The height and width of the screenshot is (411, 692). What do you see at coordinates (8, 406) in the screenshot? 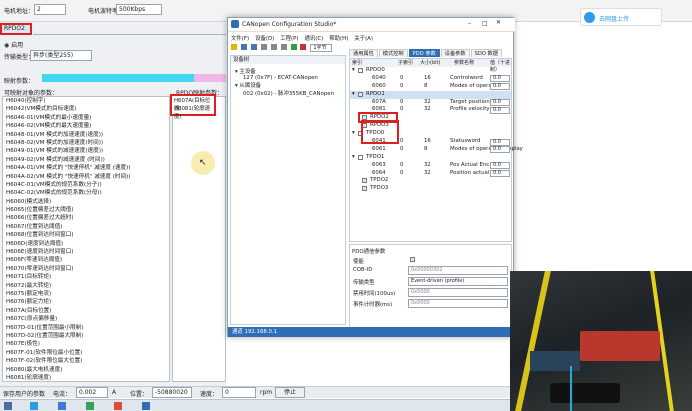
I see `start-icon` at bounding box center [8, 406].